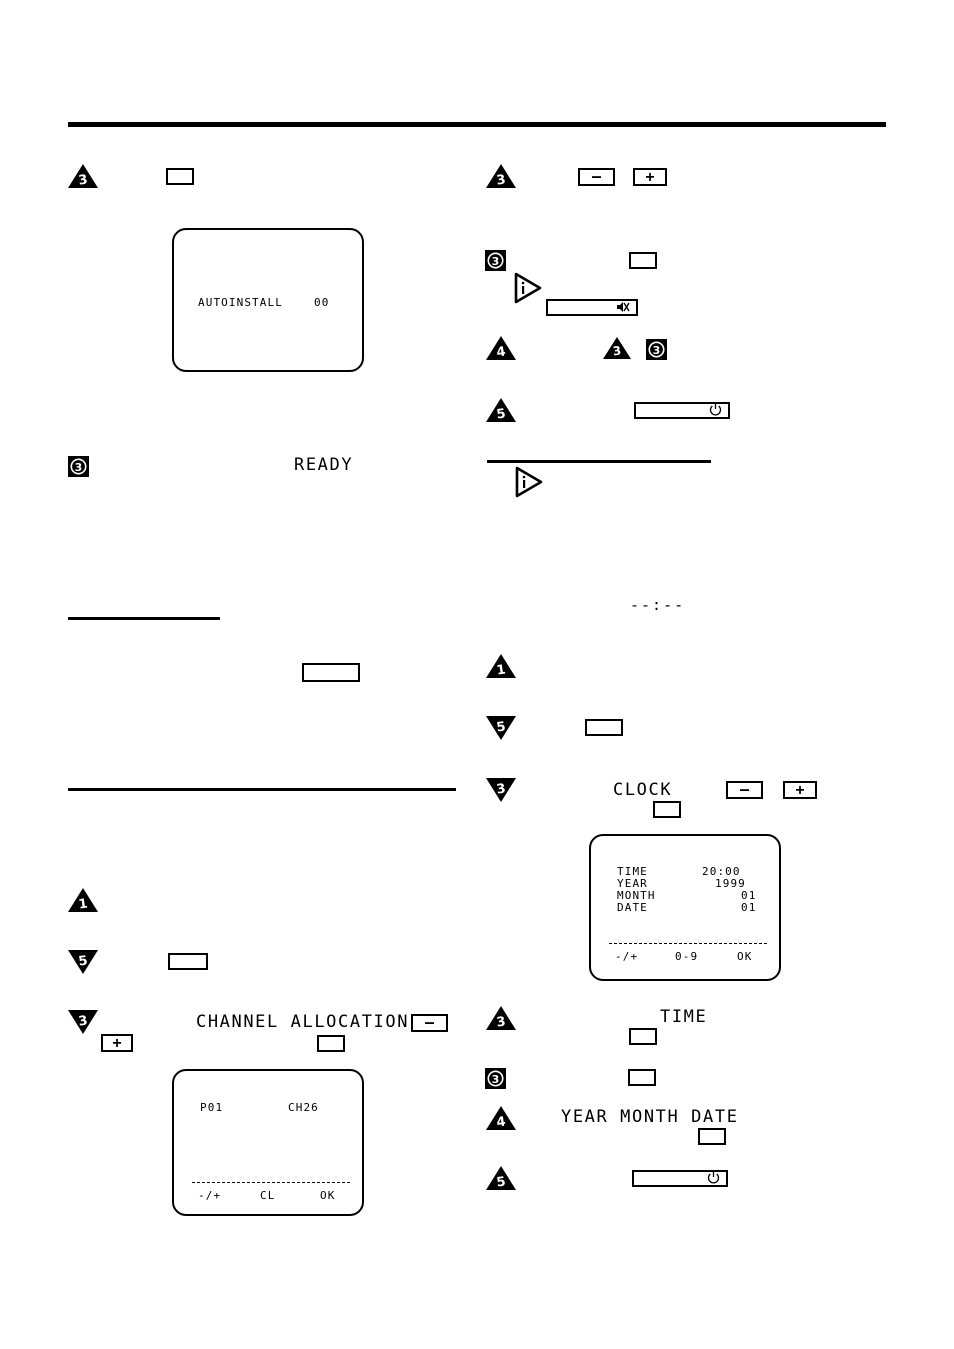 The image size is (954, 1349). I want to click on step-marker-right-3e: 3, so click(495, 1078).